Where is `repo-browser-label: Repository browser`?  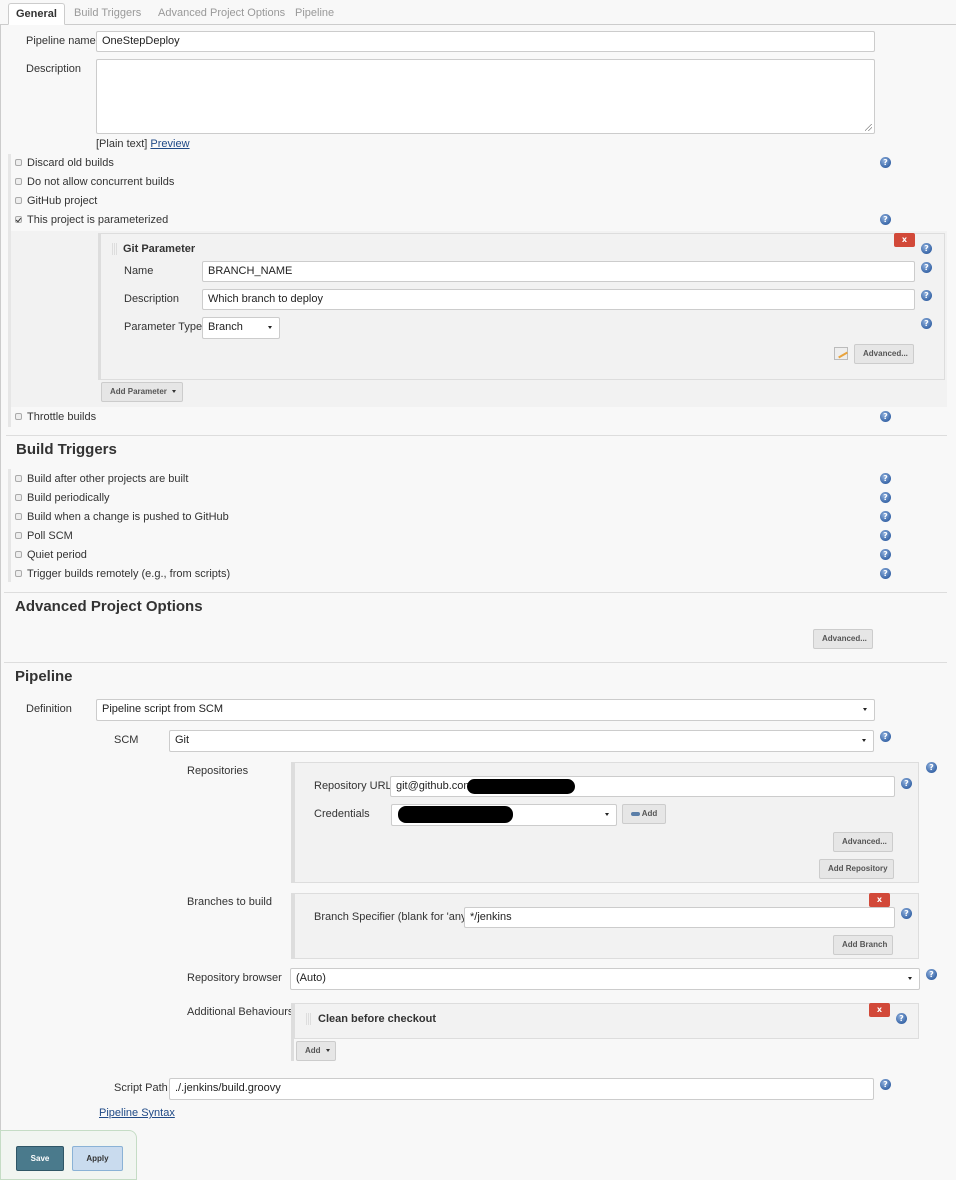
repo-browser-label: Repository browser is located at coordinates (234, 978).